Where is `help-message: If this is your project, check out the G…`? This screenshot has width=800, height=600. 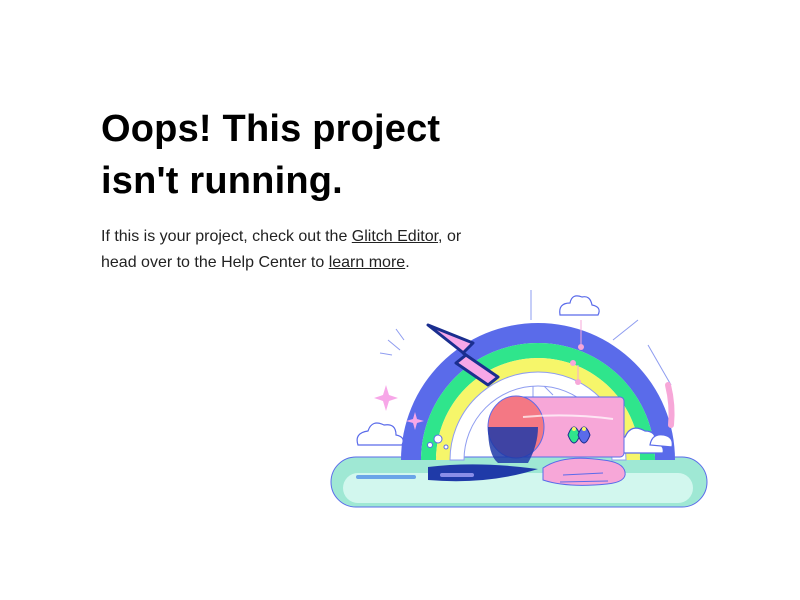 help-message: If this is your project, check out the G… is located at coordinates (301, 250).